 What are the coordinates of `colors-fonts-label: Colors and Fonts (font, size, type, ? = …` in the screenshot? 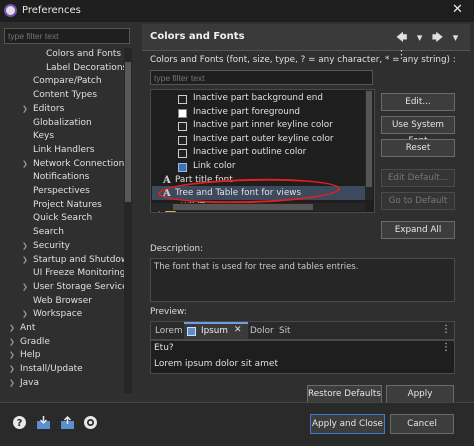 It's located at (303, 60).